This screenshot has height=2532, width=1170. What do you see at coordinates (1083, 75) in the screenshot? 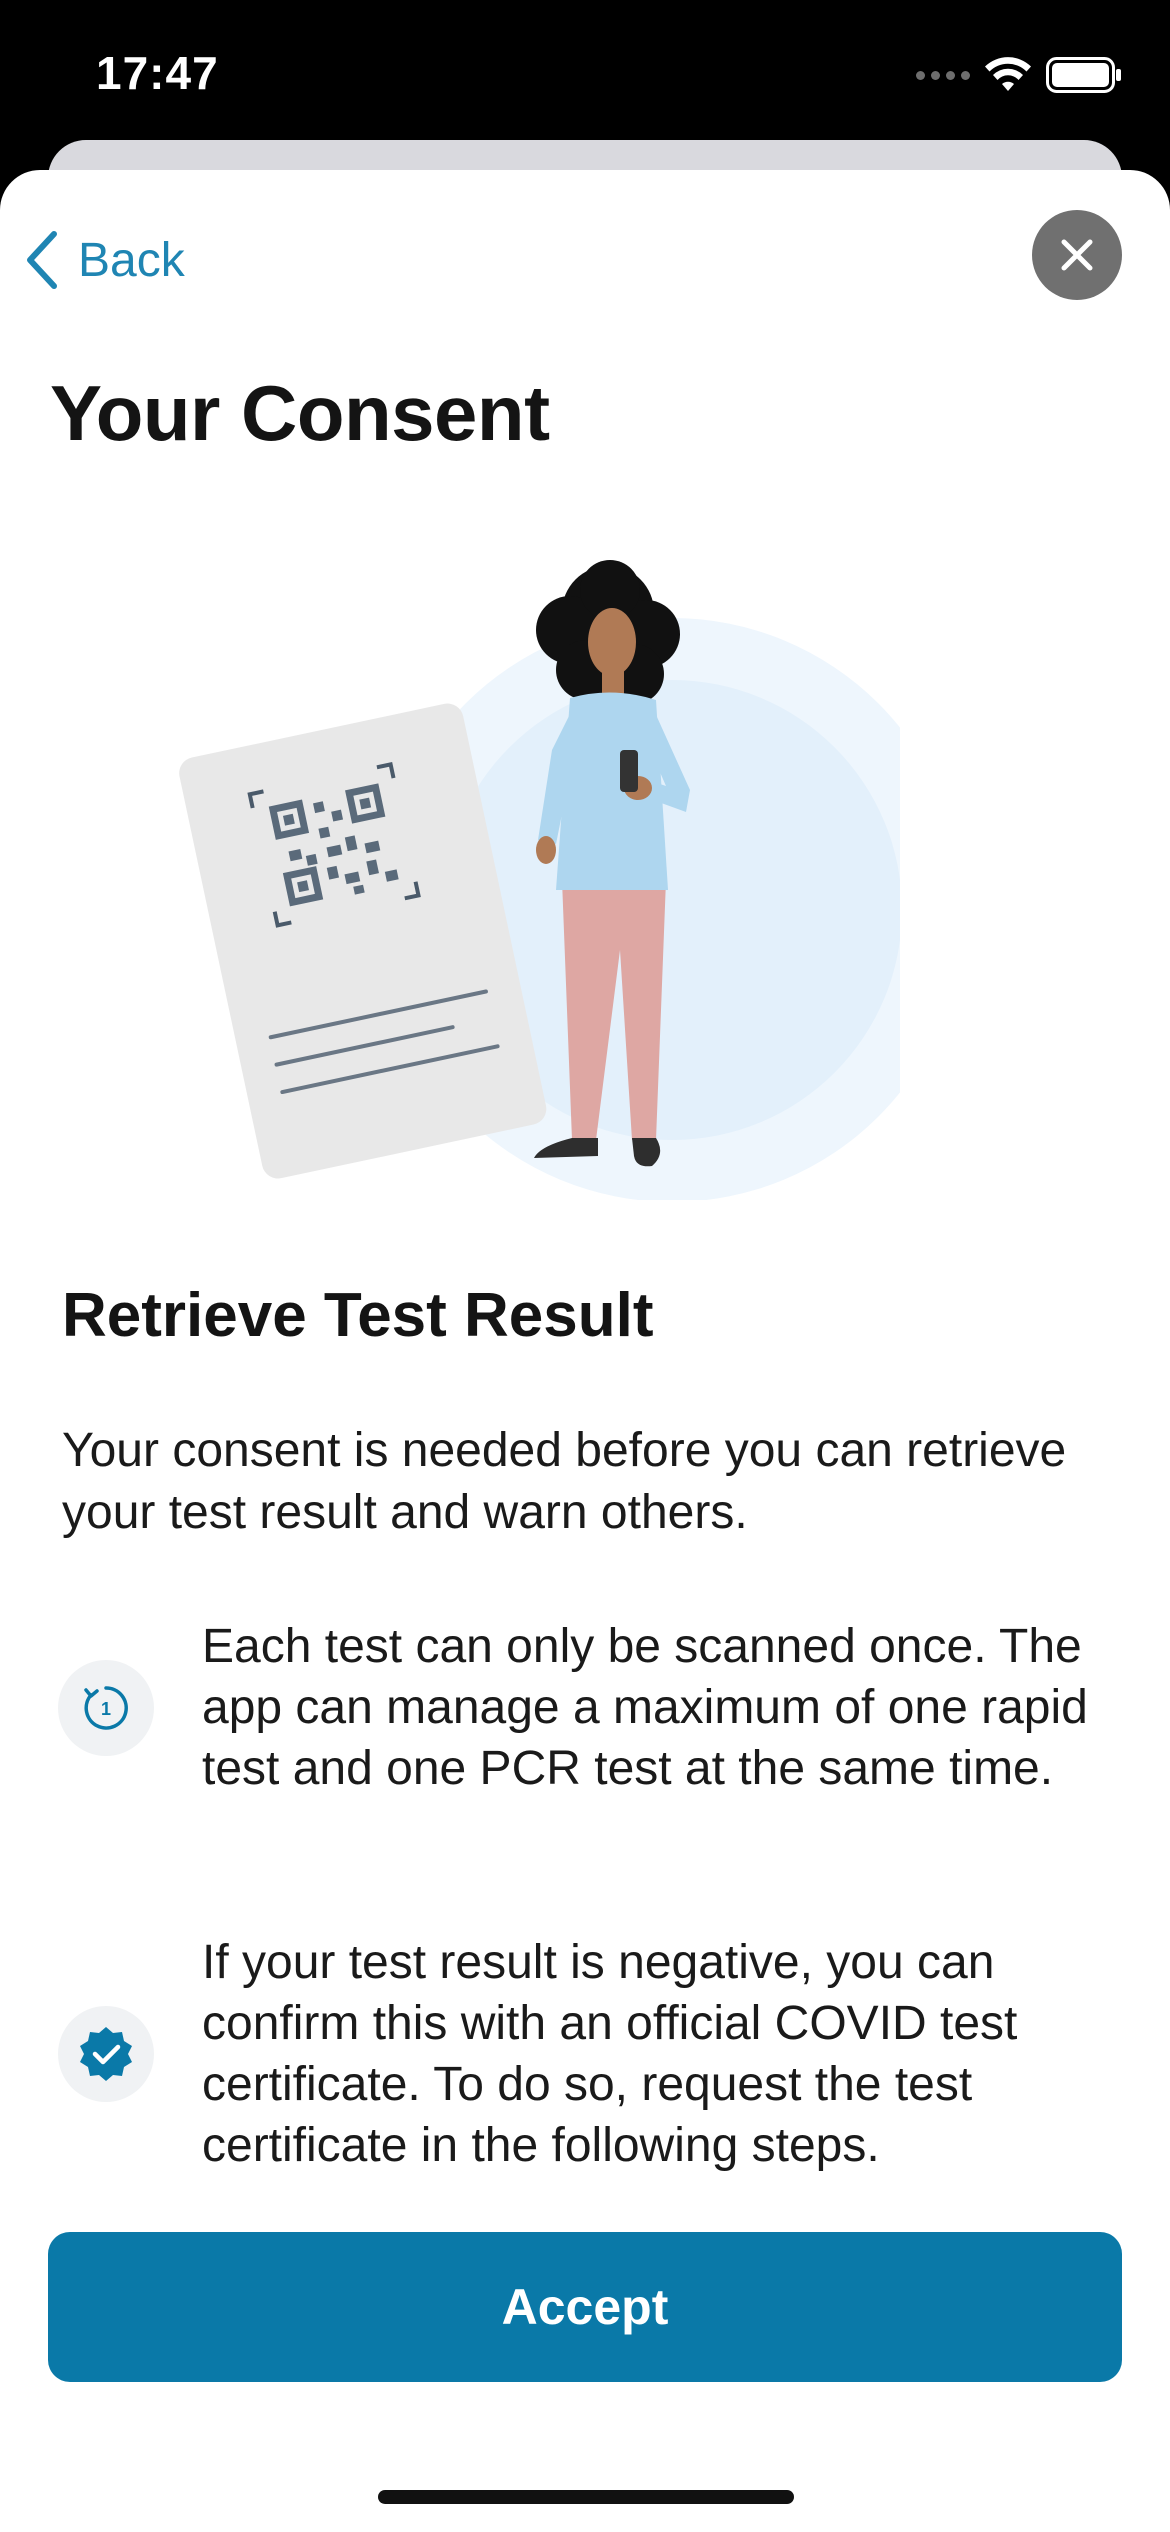
I see `battery-icon` at bounding box center [1083, 75].